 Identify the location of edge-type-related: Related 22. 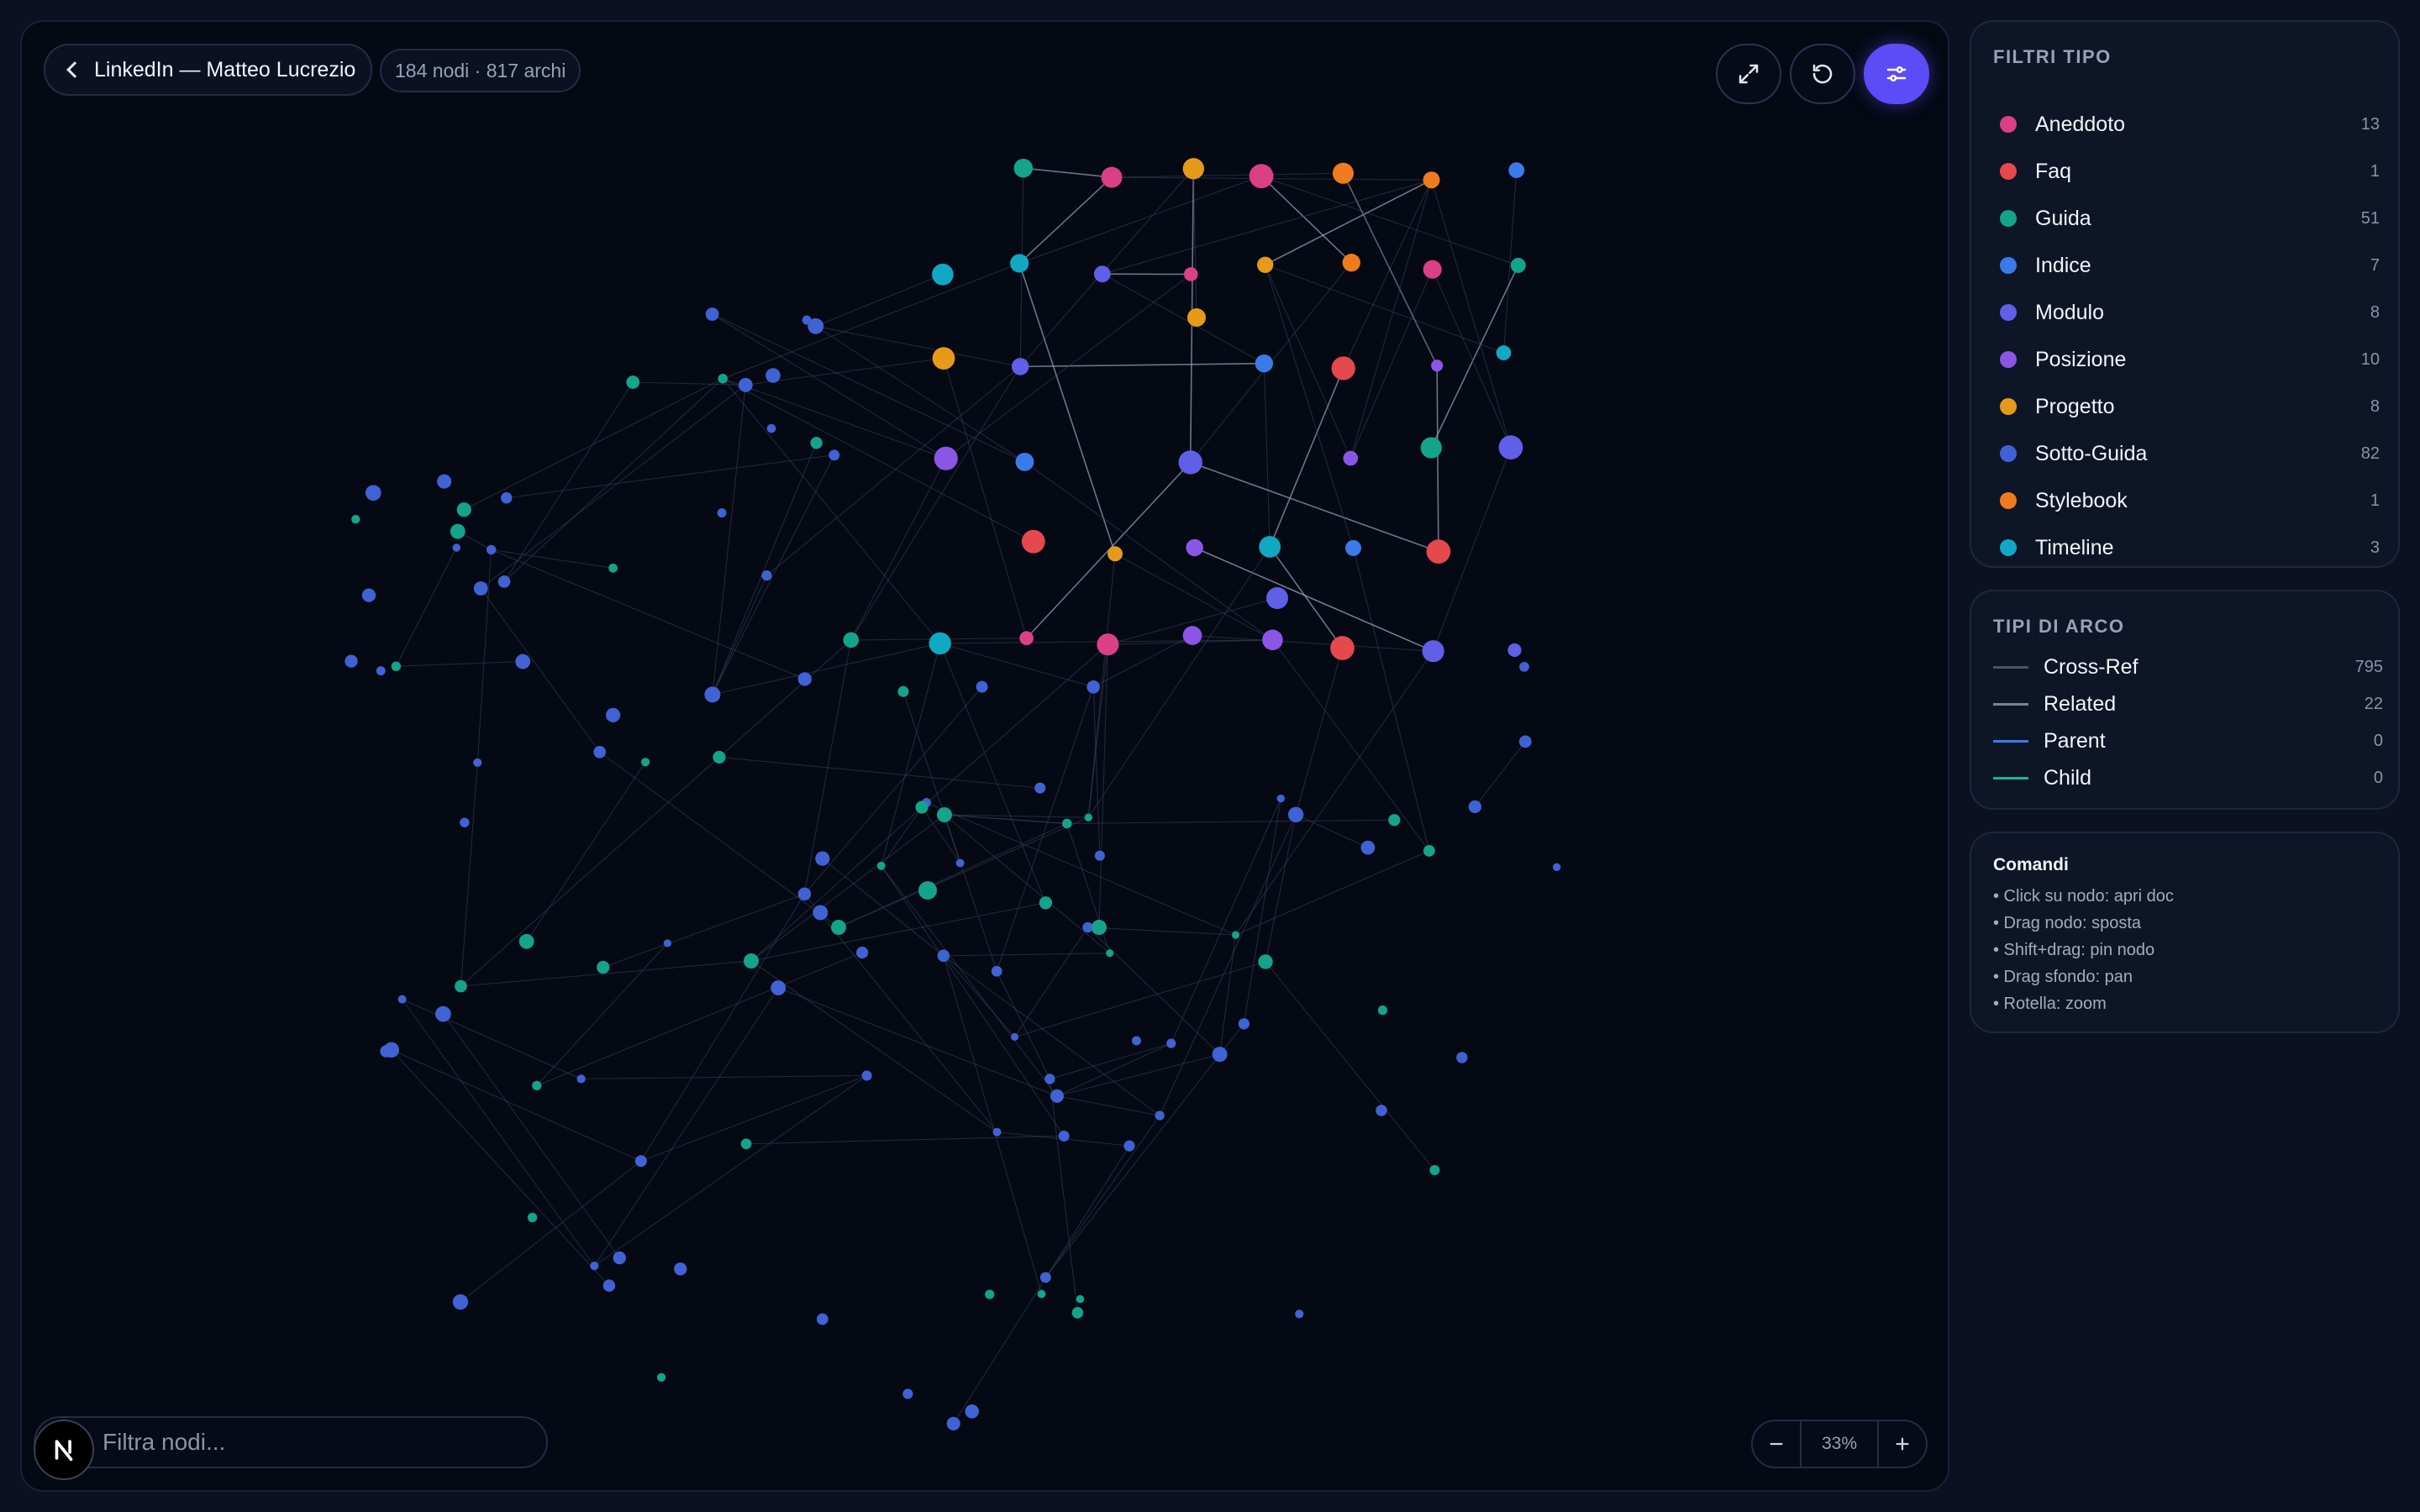
(2188, 703).